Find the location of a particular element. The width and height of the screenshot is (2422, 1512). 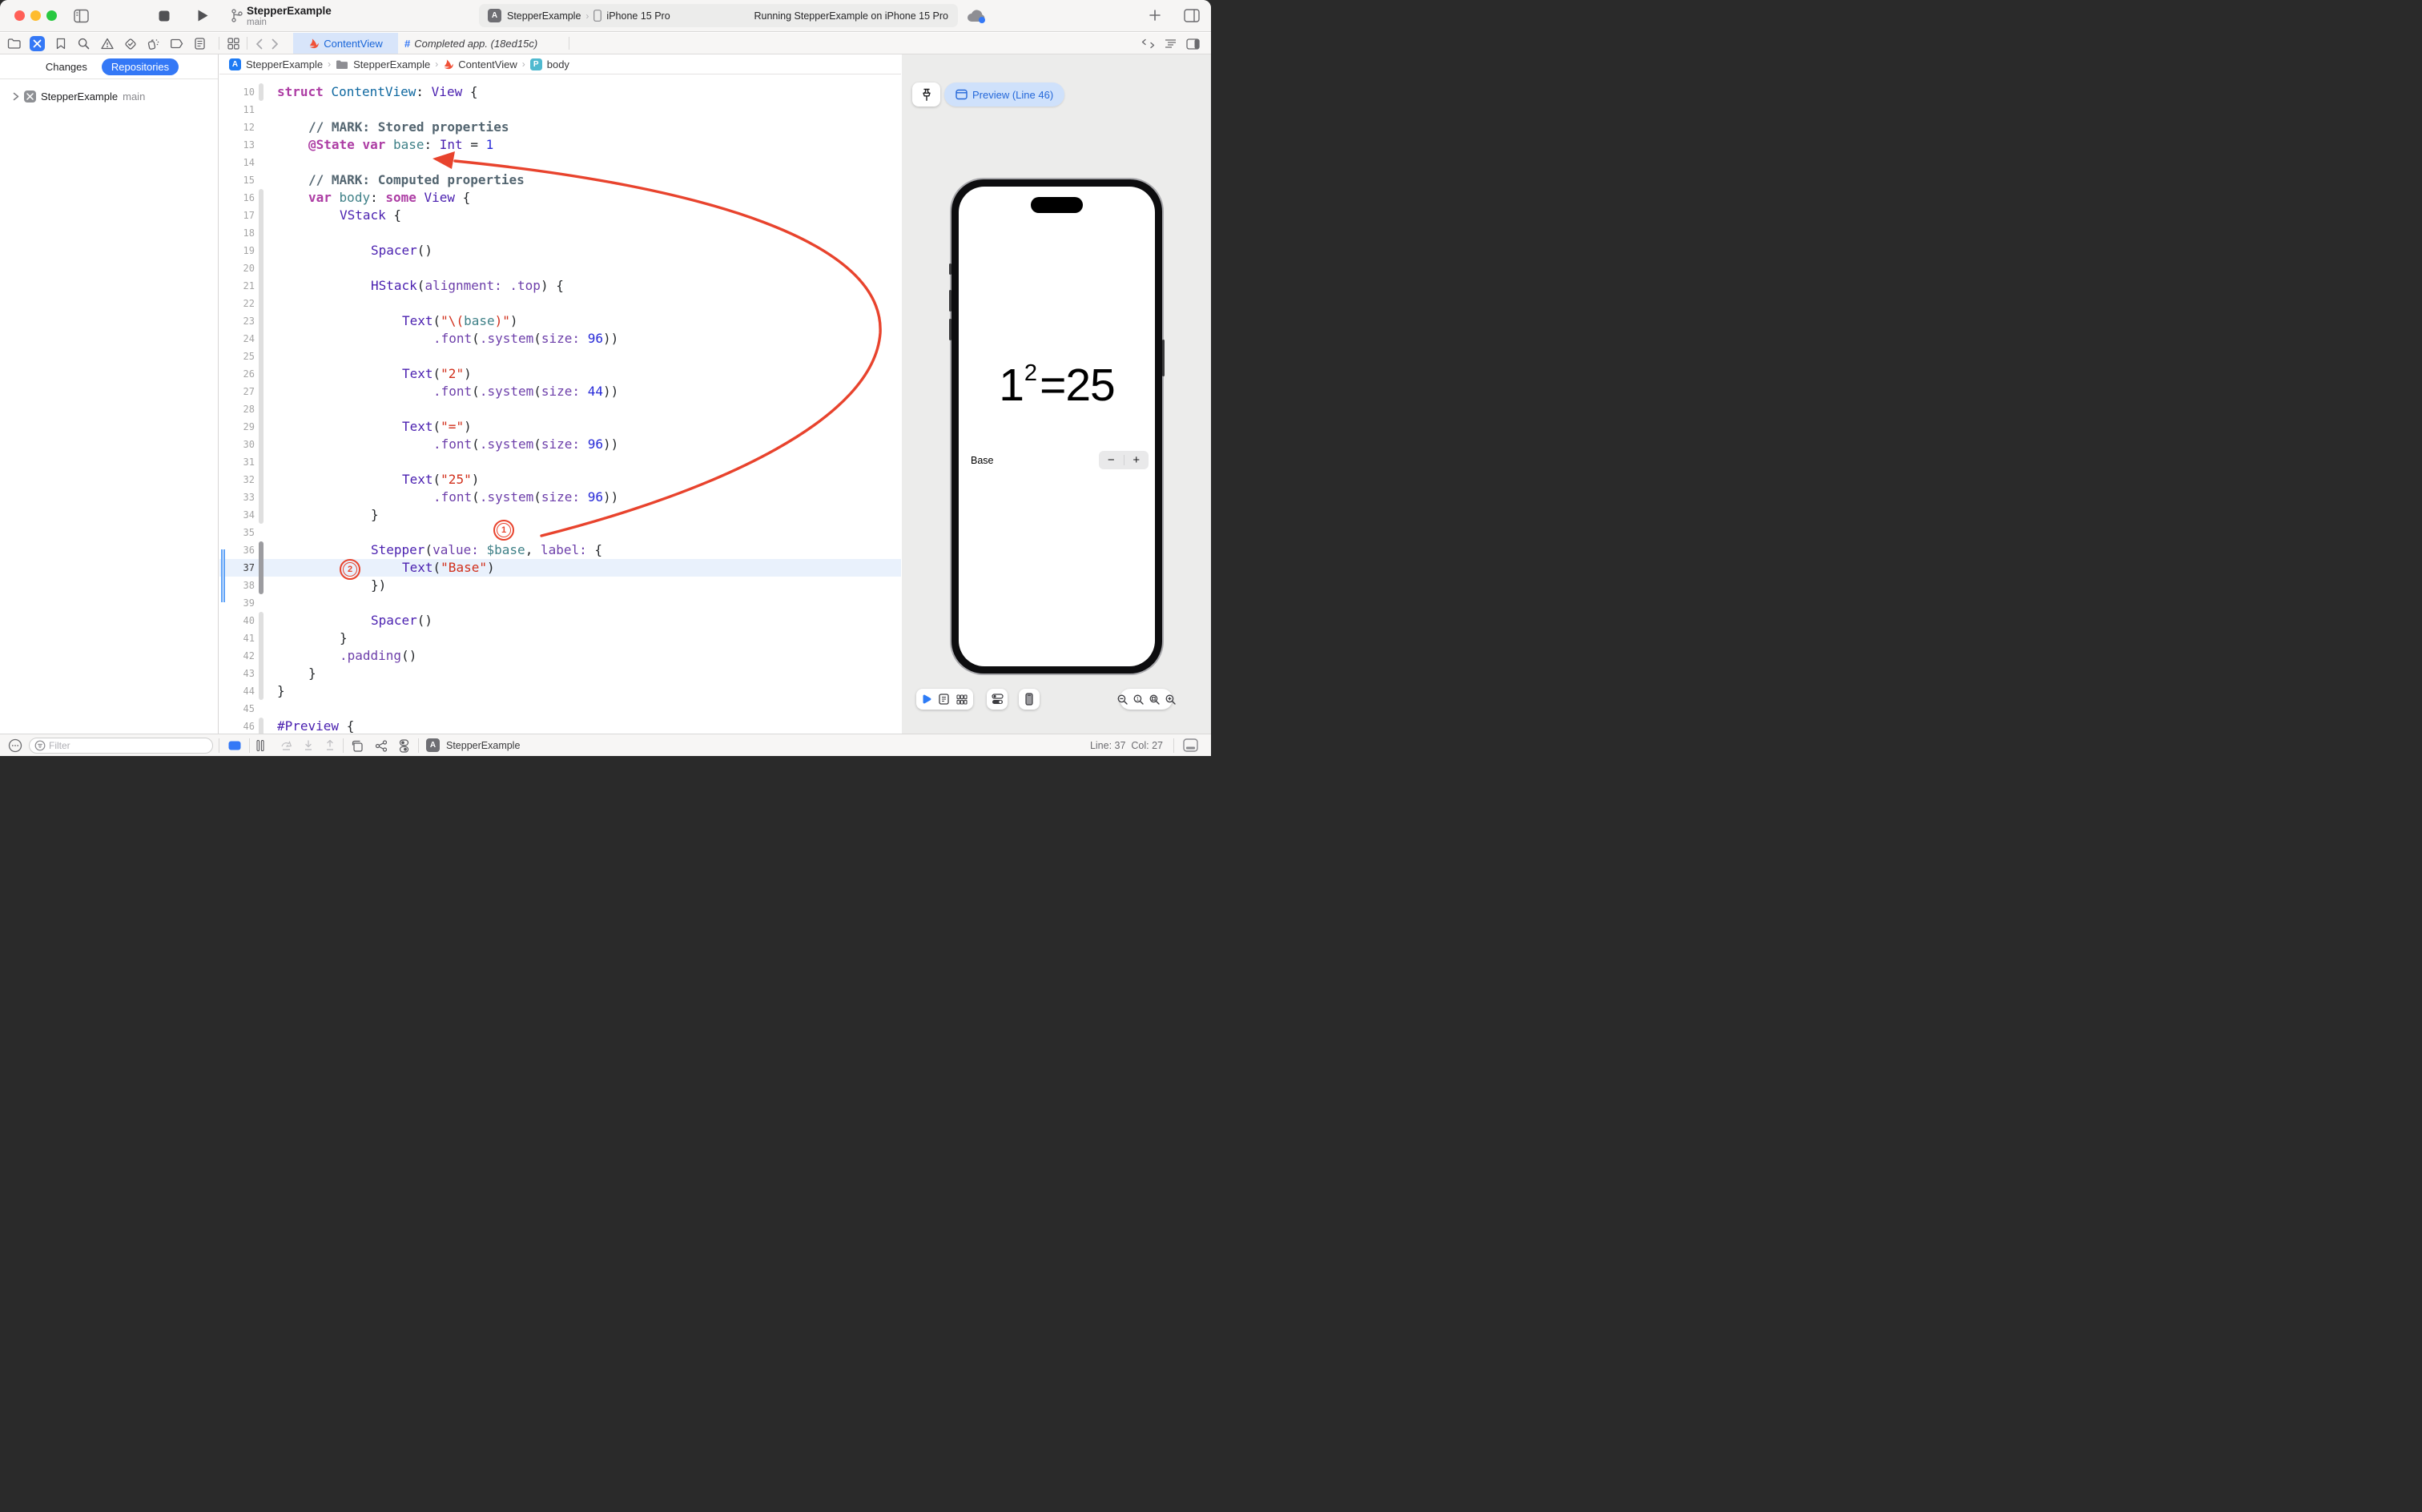

stepper-plus-button: + is located at coordinates (1137, 460).